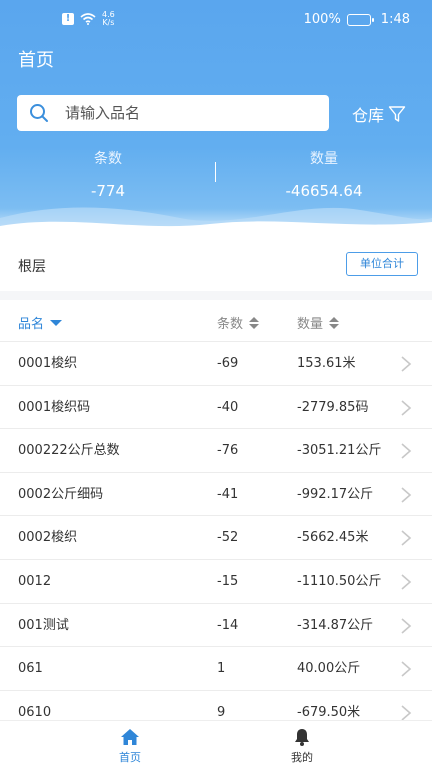  What do you see at coordinates (324, 174) in the screenshot?
I see `quantity-stat: 数量 -46654.64` at bounding box center [324, 174].